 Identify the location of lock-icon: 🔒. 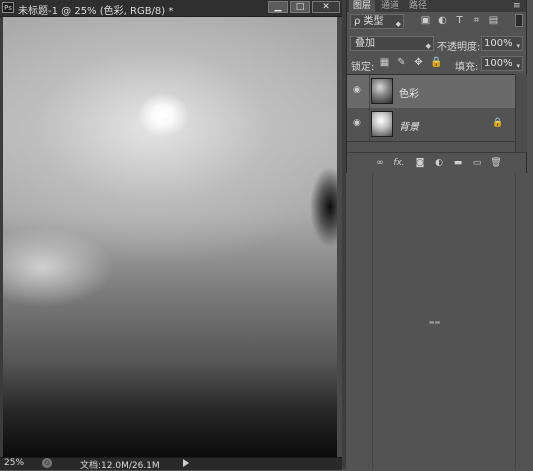
(498, 123).